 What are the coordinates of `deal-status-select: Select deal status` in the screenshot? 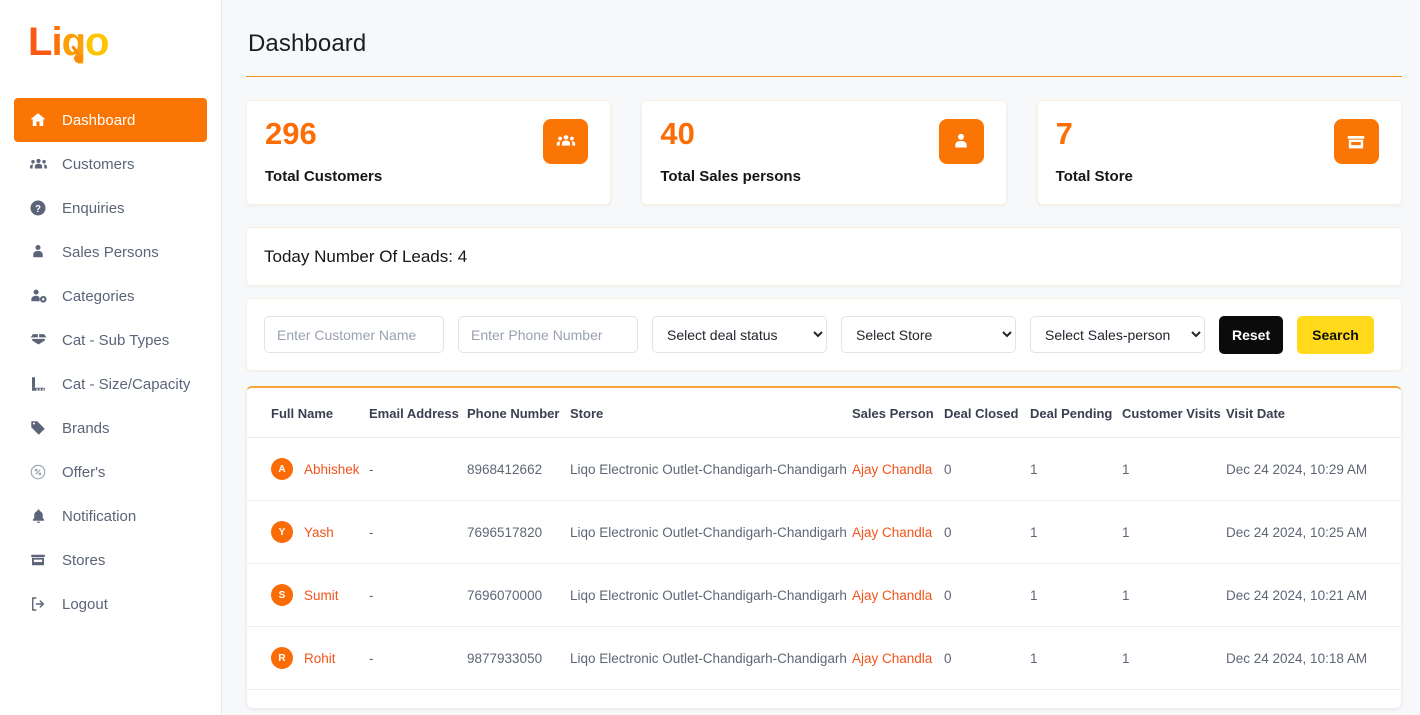 It's located at (739, 334).